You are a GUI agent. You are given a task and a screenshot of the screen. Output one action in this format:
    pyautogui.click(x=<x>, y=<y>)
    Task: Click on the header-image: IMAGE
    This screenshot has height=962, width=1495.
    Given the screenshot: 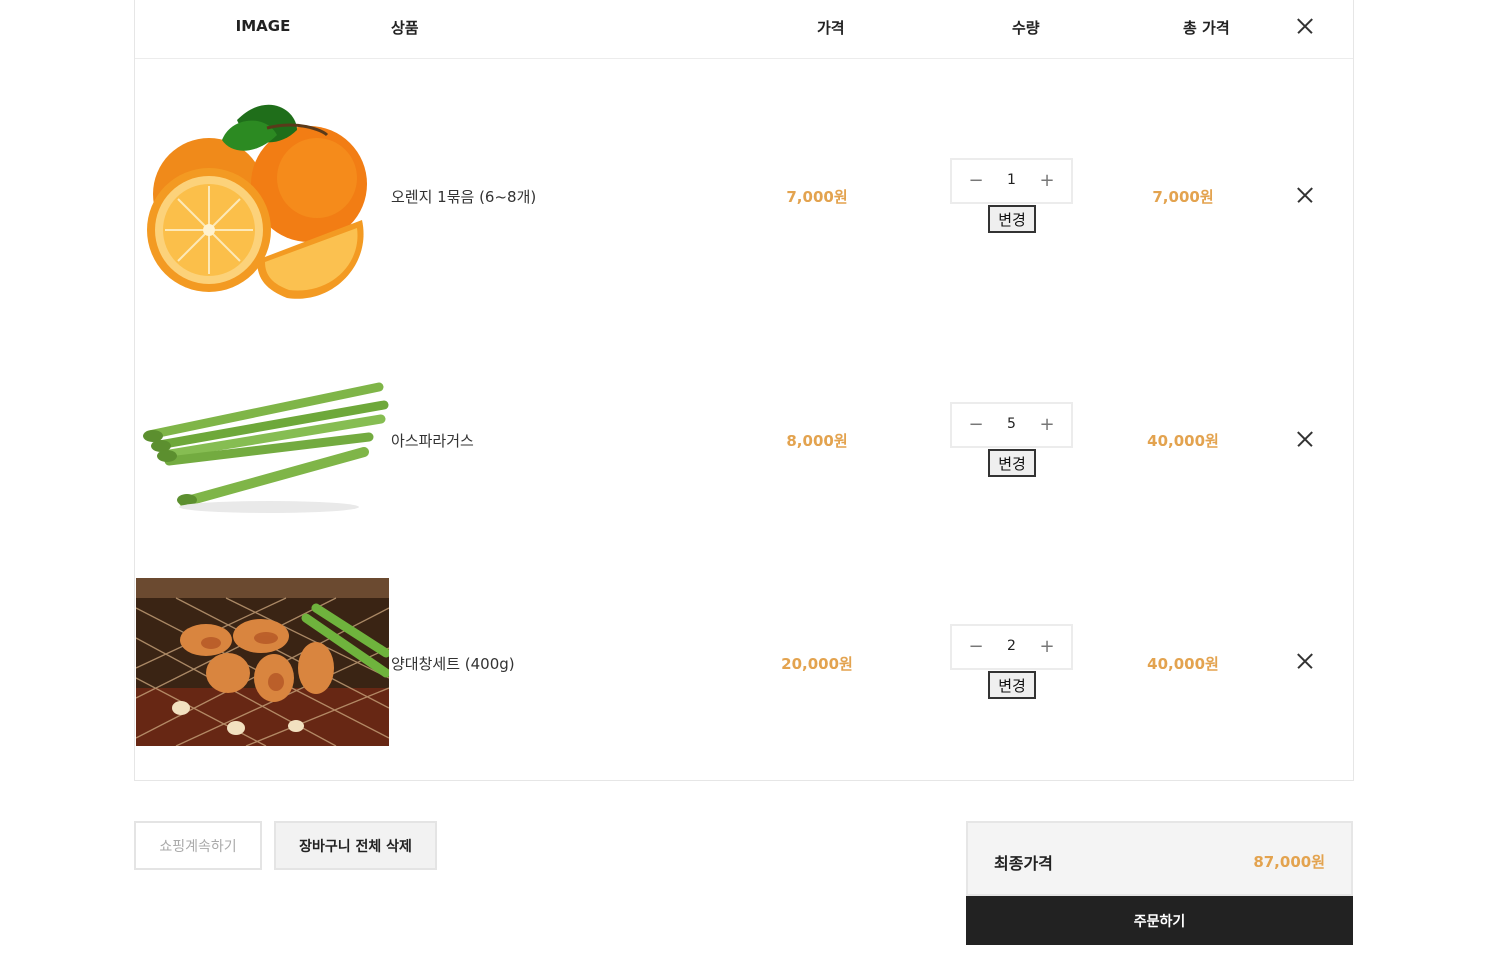 What is the action you would take?
    pyautogui.click(x=263, y=26)
    